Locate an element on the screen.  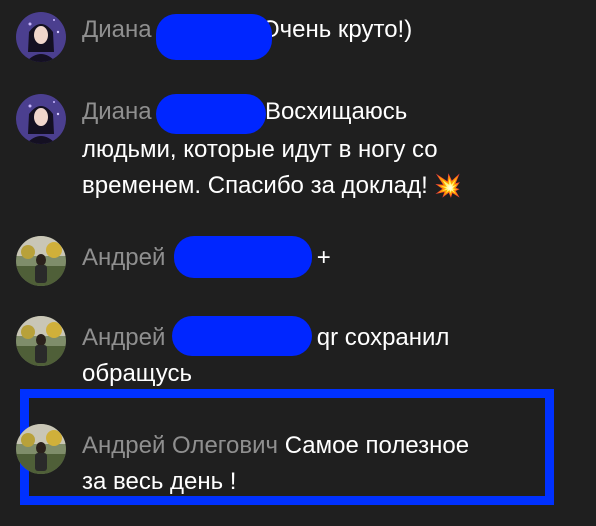
message-text: Андрей + is located at coordinates (317, 258).